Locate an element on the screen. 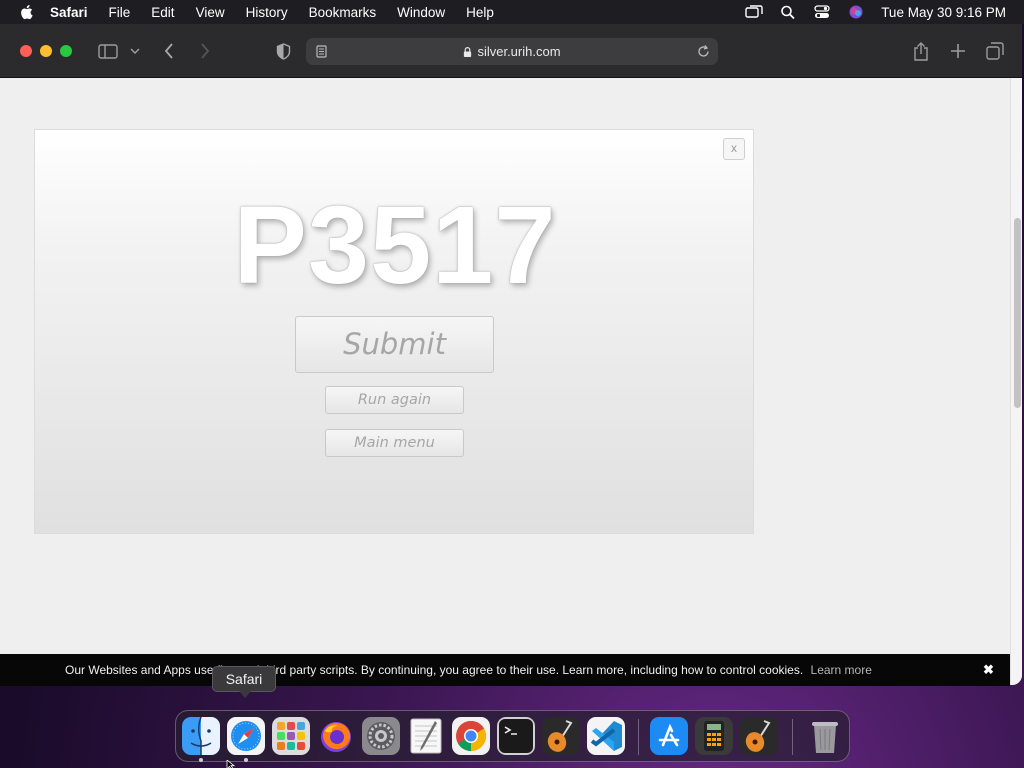 The image size is (1024, 768). privacy-shield-icon is located at coordinates (283, 51).